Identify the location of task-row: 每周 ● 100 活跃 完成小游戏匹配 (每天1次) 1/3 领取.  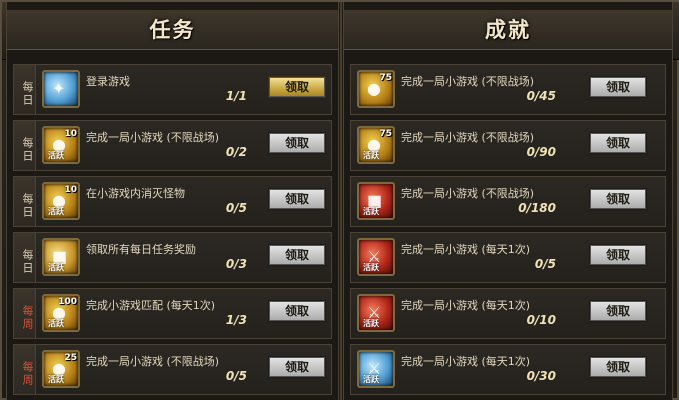
(172, 313).